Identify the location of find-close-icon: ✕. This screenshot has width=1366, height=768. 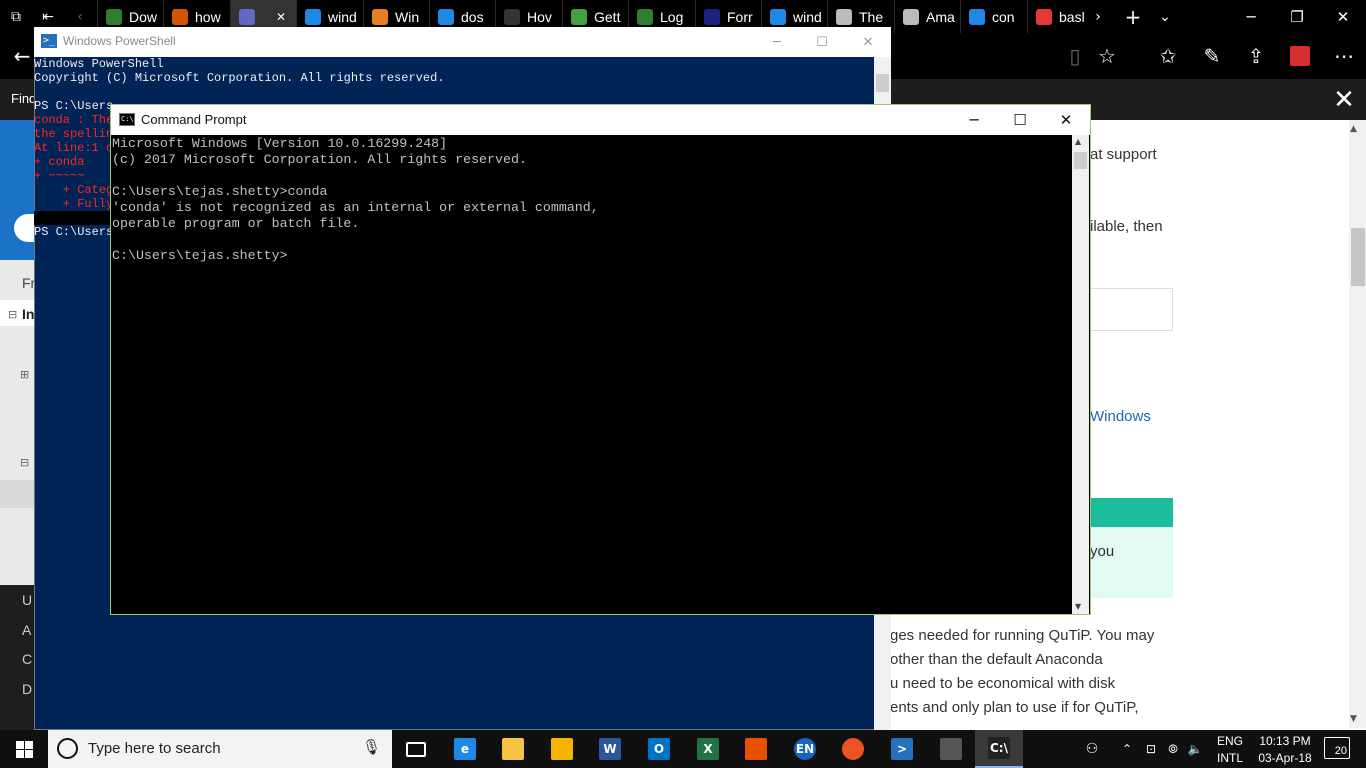
(1344, 100).